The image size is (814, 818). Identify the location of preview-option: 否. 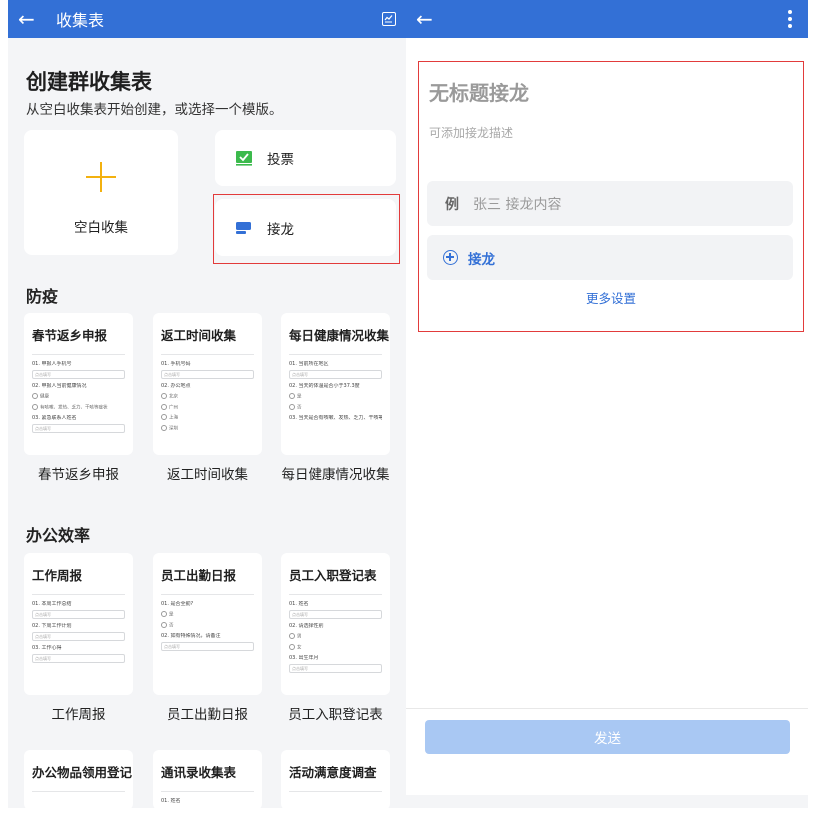
(207, 626).